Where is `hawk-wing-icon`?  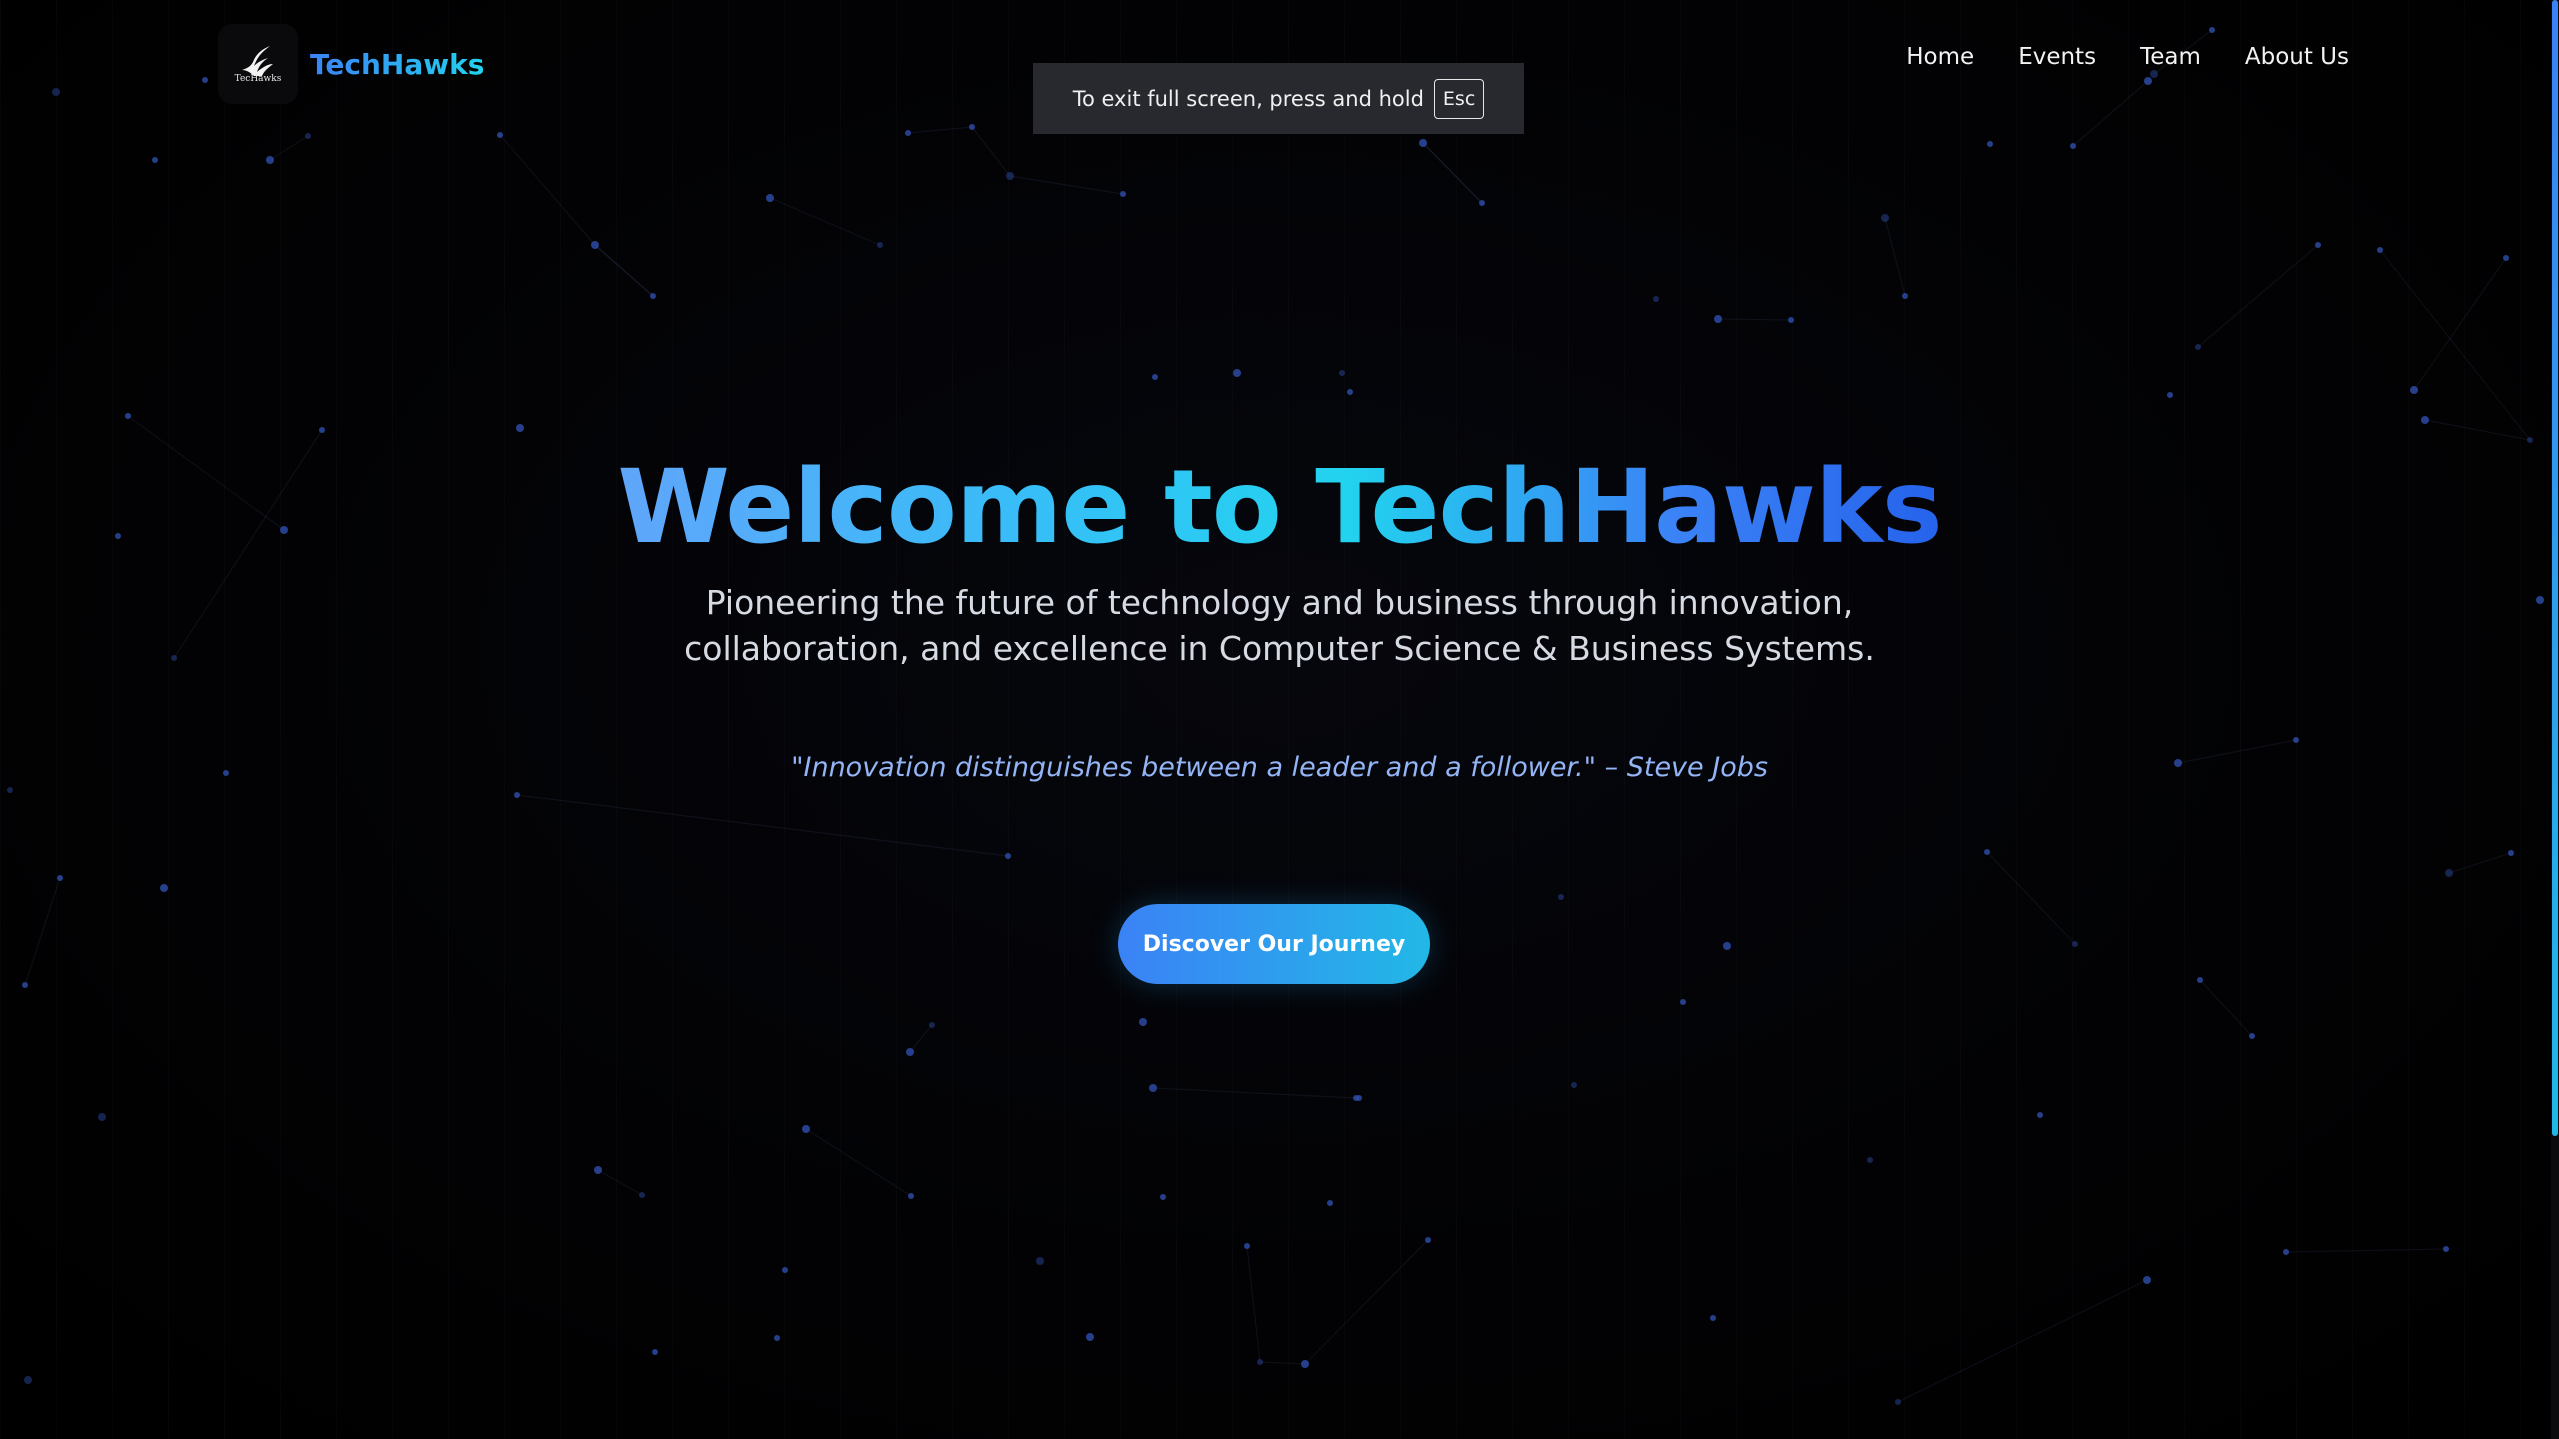
hawk-wing-icon is located at coordinates (257, 61).